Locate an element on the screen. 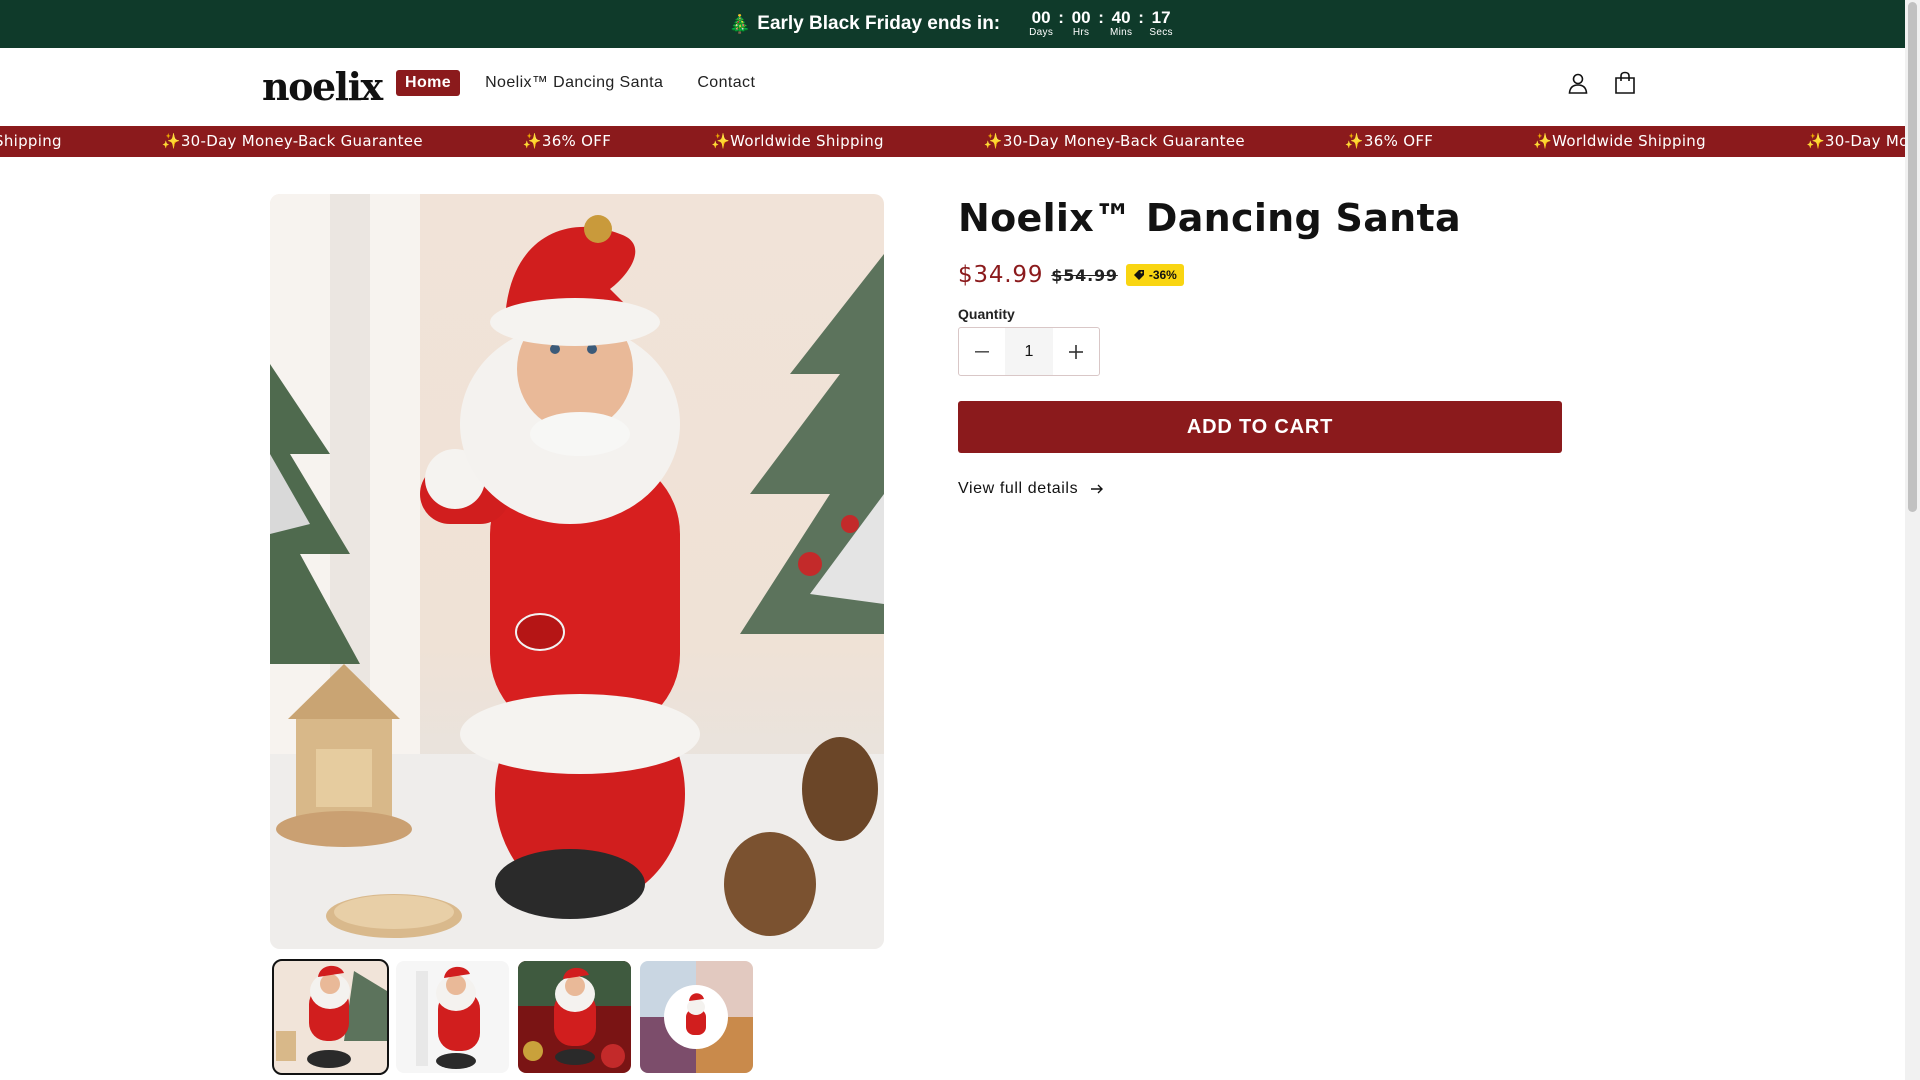 Image resolution: width=1920 pixels, height=1080 pixels. scrollbar-thumb is located at coordinates (1912, 257).